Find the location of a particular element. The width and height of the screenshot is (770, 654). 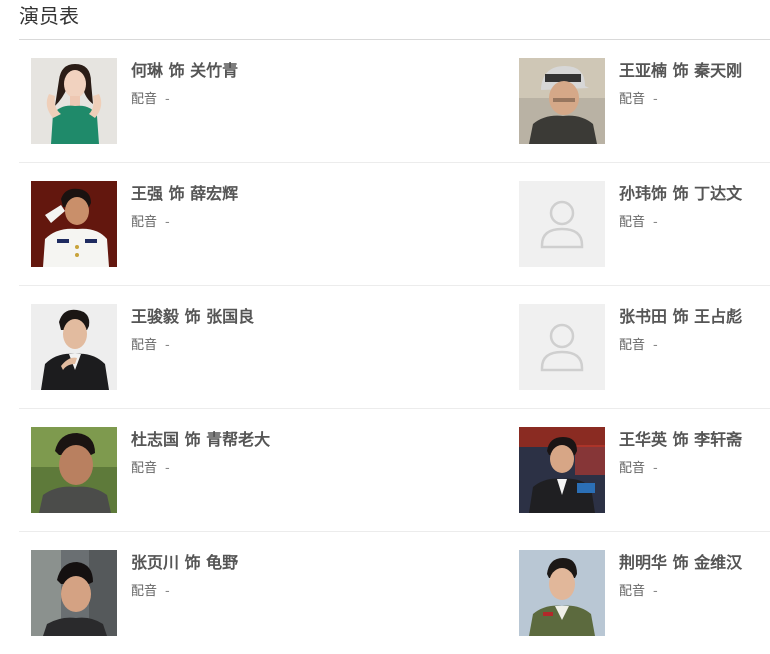

cast-item: 杜志国 饰 青帮老大 配音 - is located at coordinates (266, 470).